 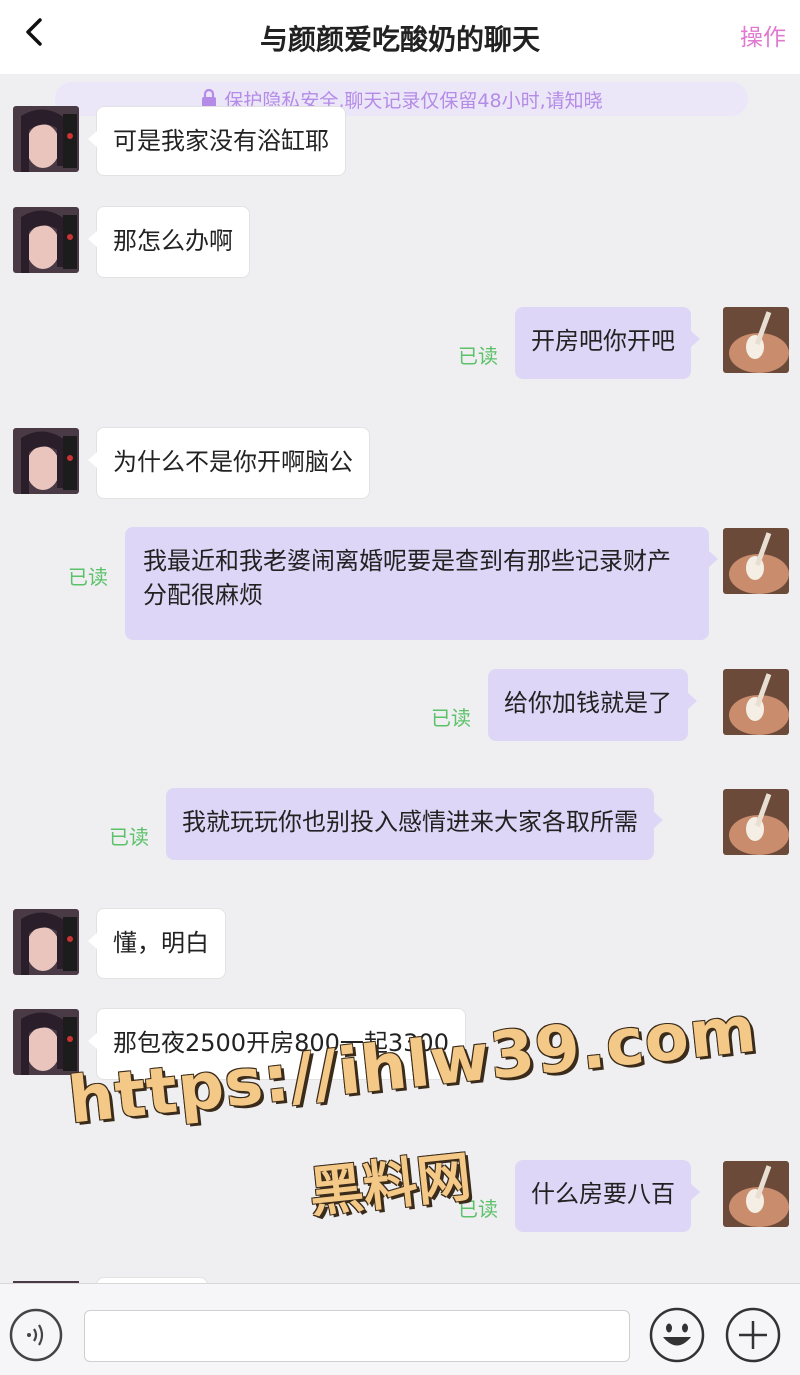 I want to click on chat-title: 与颜颜爱吃酸奶的聊天, so click(x=399, y=39).